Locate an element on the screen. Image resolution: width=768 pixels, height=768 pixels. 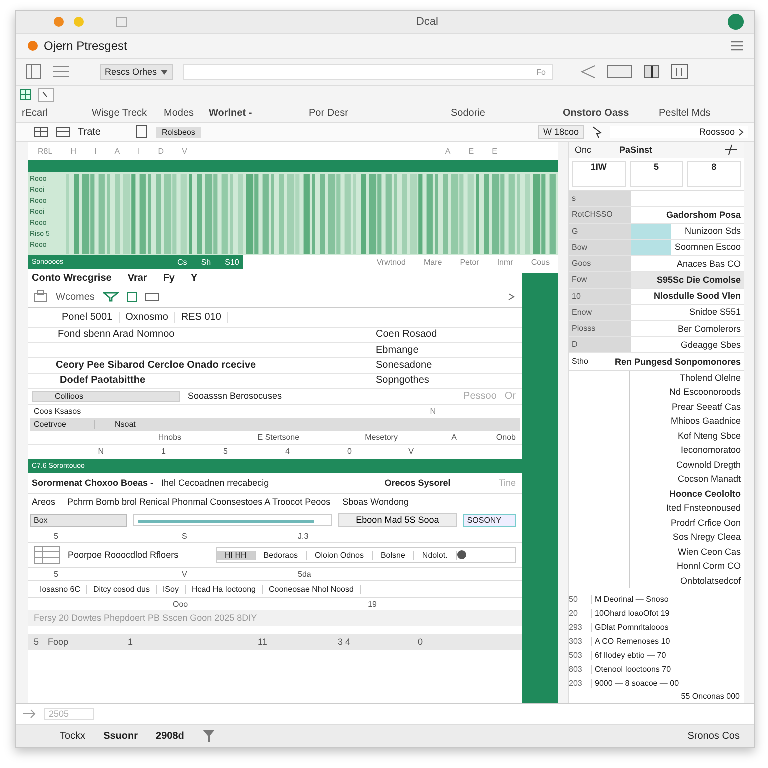
table-cell: Cooneosae Nhol Noosd is located at coordinates (312, 589).